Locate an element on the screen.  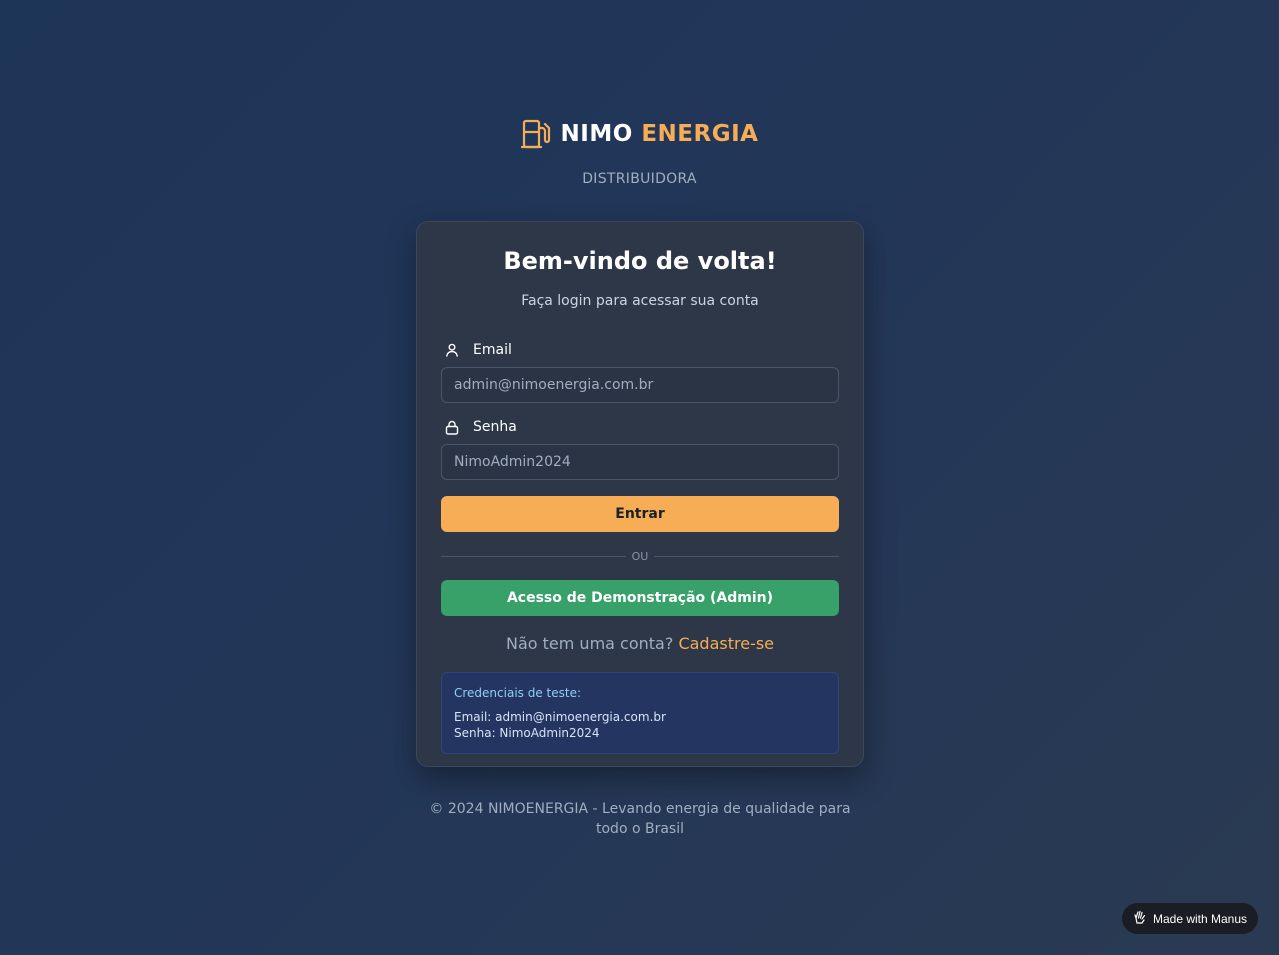
made-with-manus-badge: Made with Manus is located at coordinates (1190, 918).